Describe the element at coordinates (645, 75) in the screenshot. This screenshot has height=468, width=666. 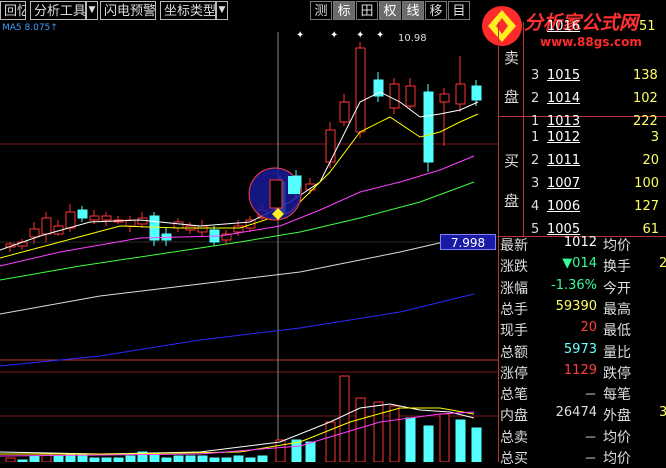
I see `sell-volume: 138` at that location.